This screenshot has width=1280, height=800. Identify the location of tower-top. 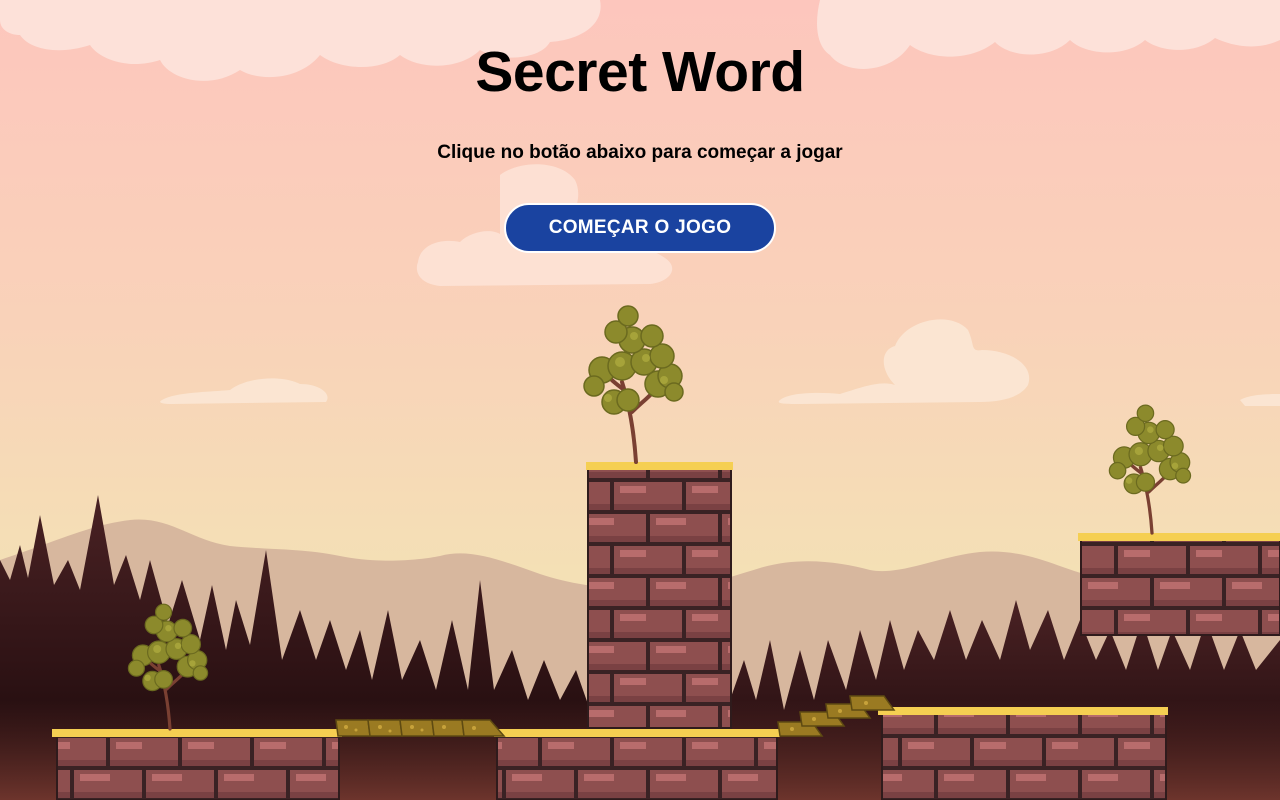
(659, 466).